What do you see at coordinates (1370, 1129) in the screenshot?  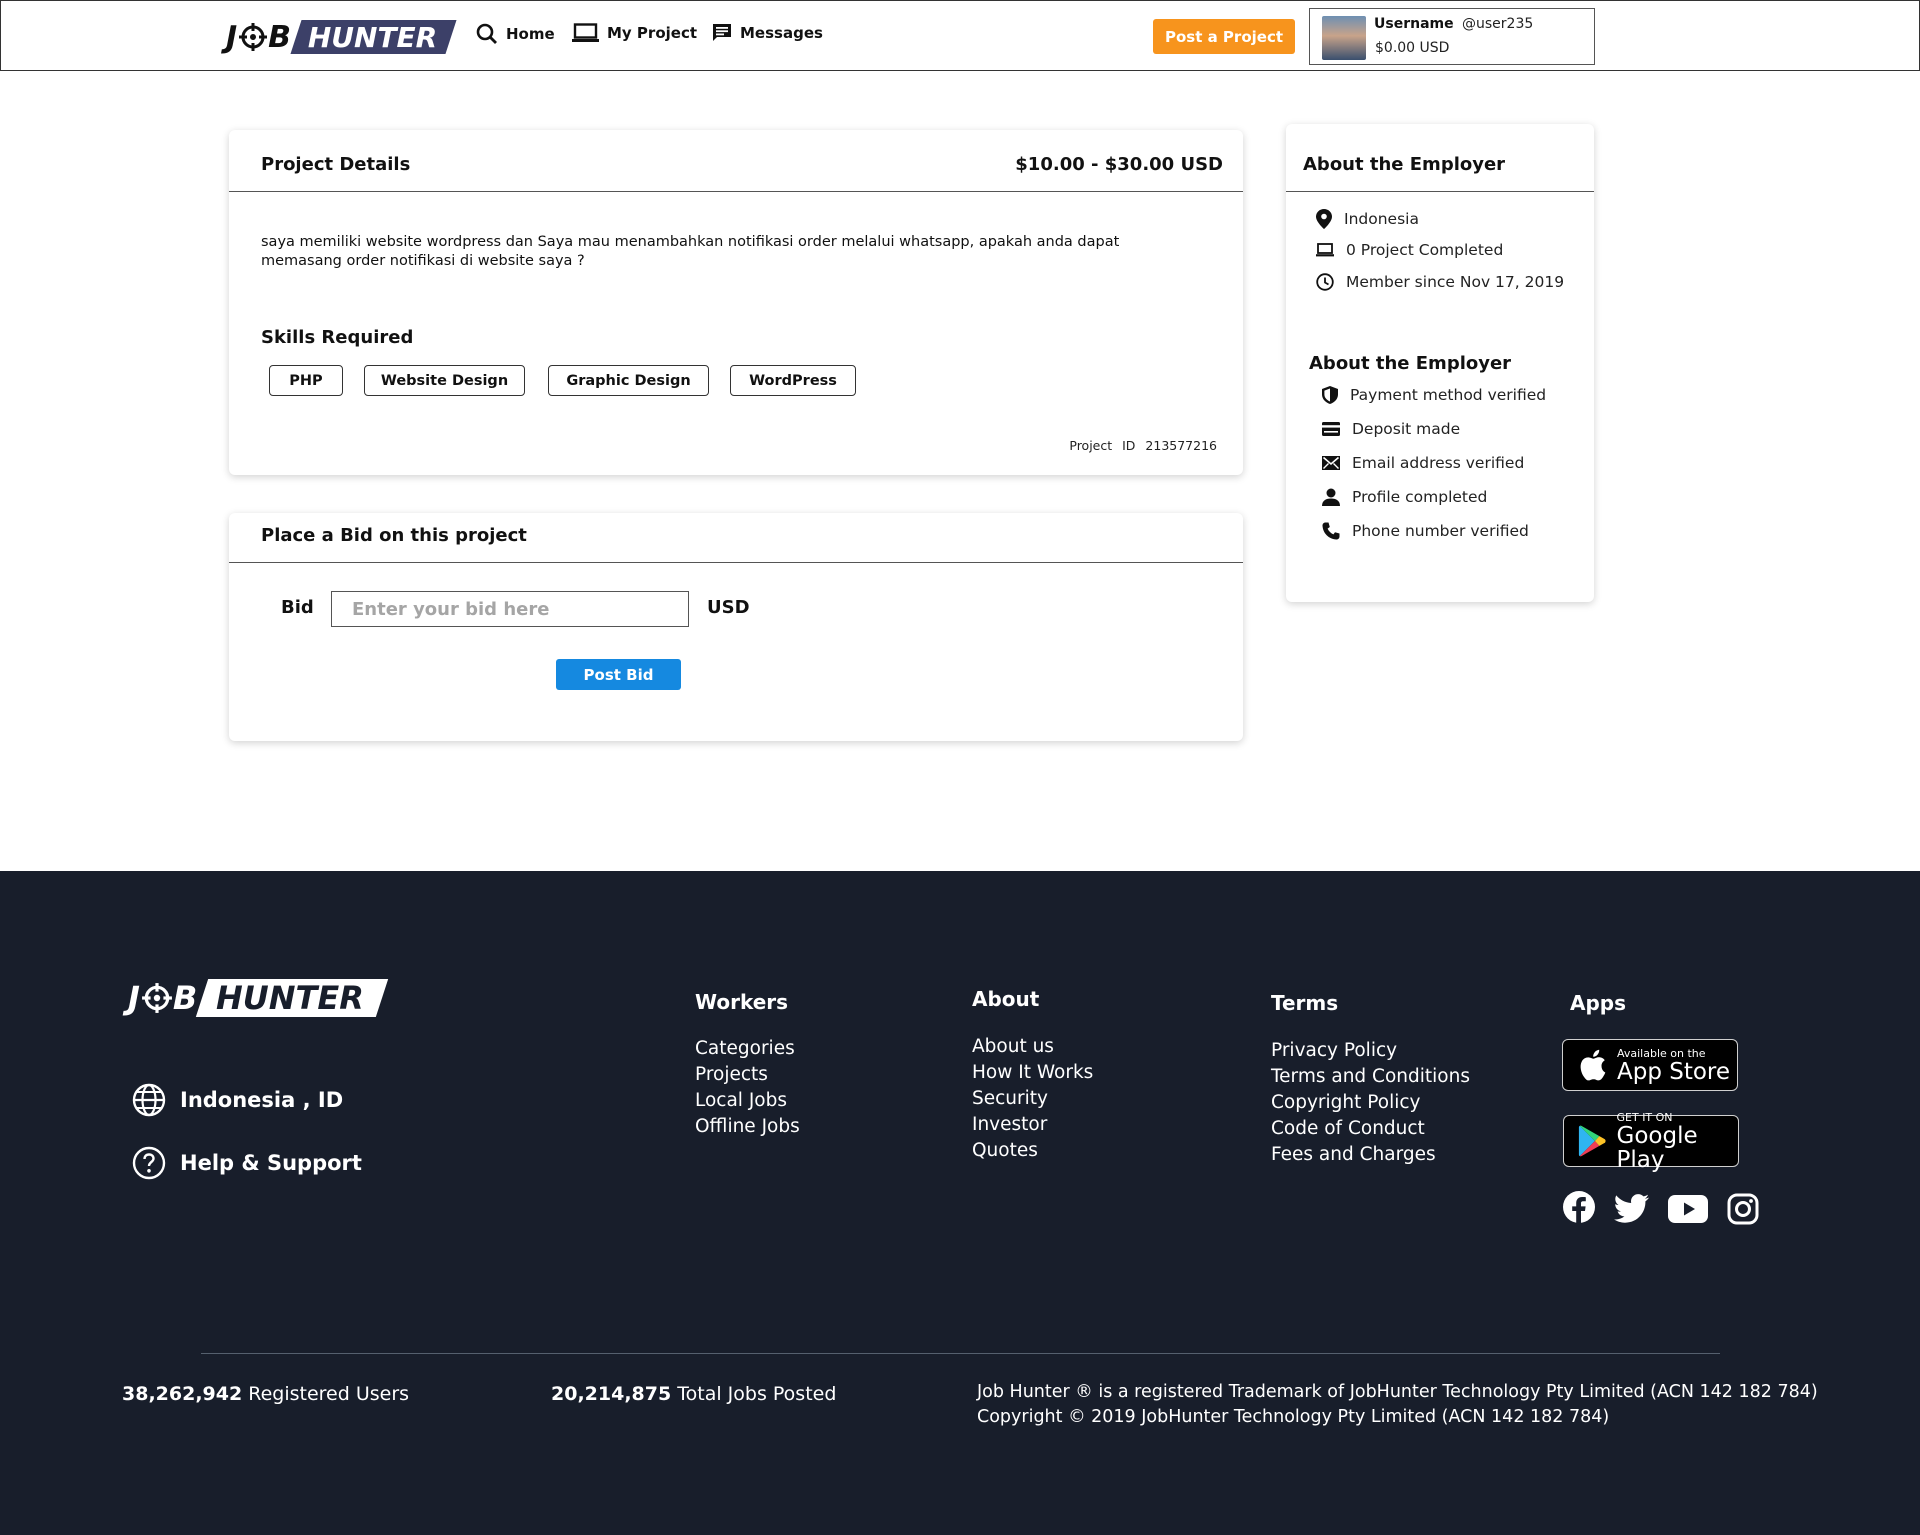 I see `footer-link-code-of-conduct: Code of Conduct` at bounding box center [1370, 1129].